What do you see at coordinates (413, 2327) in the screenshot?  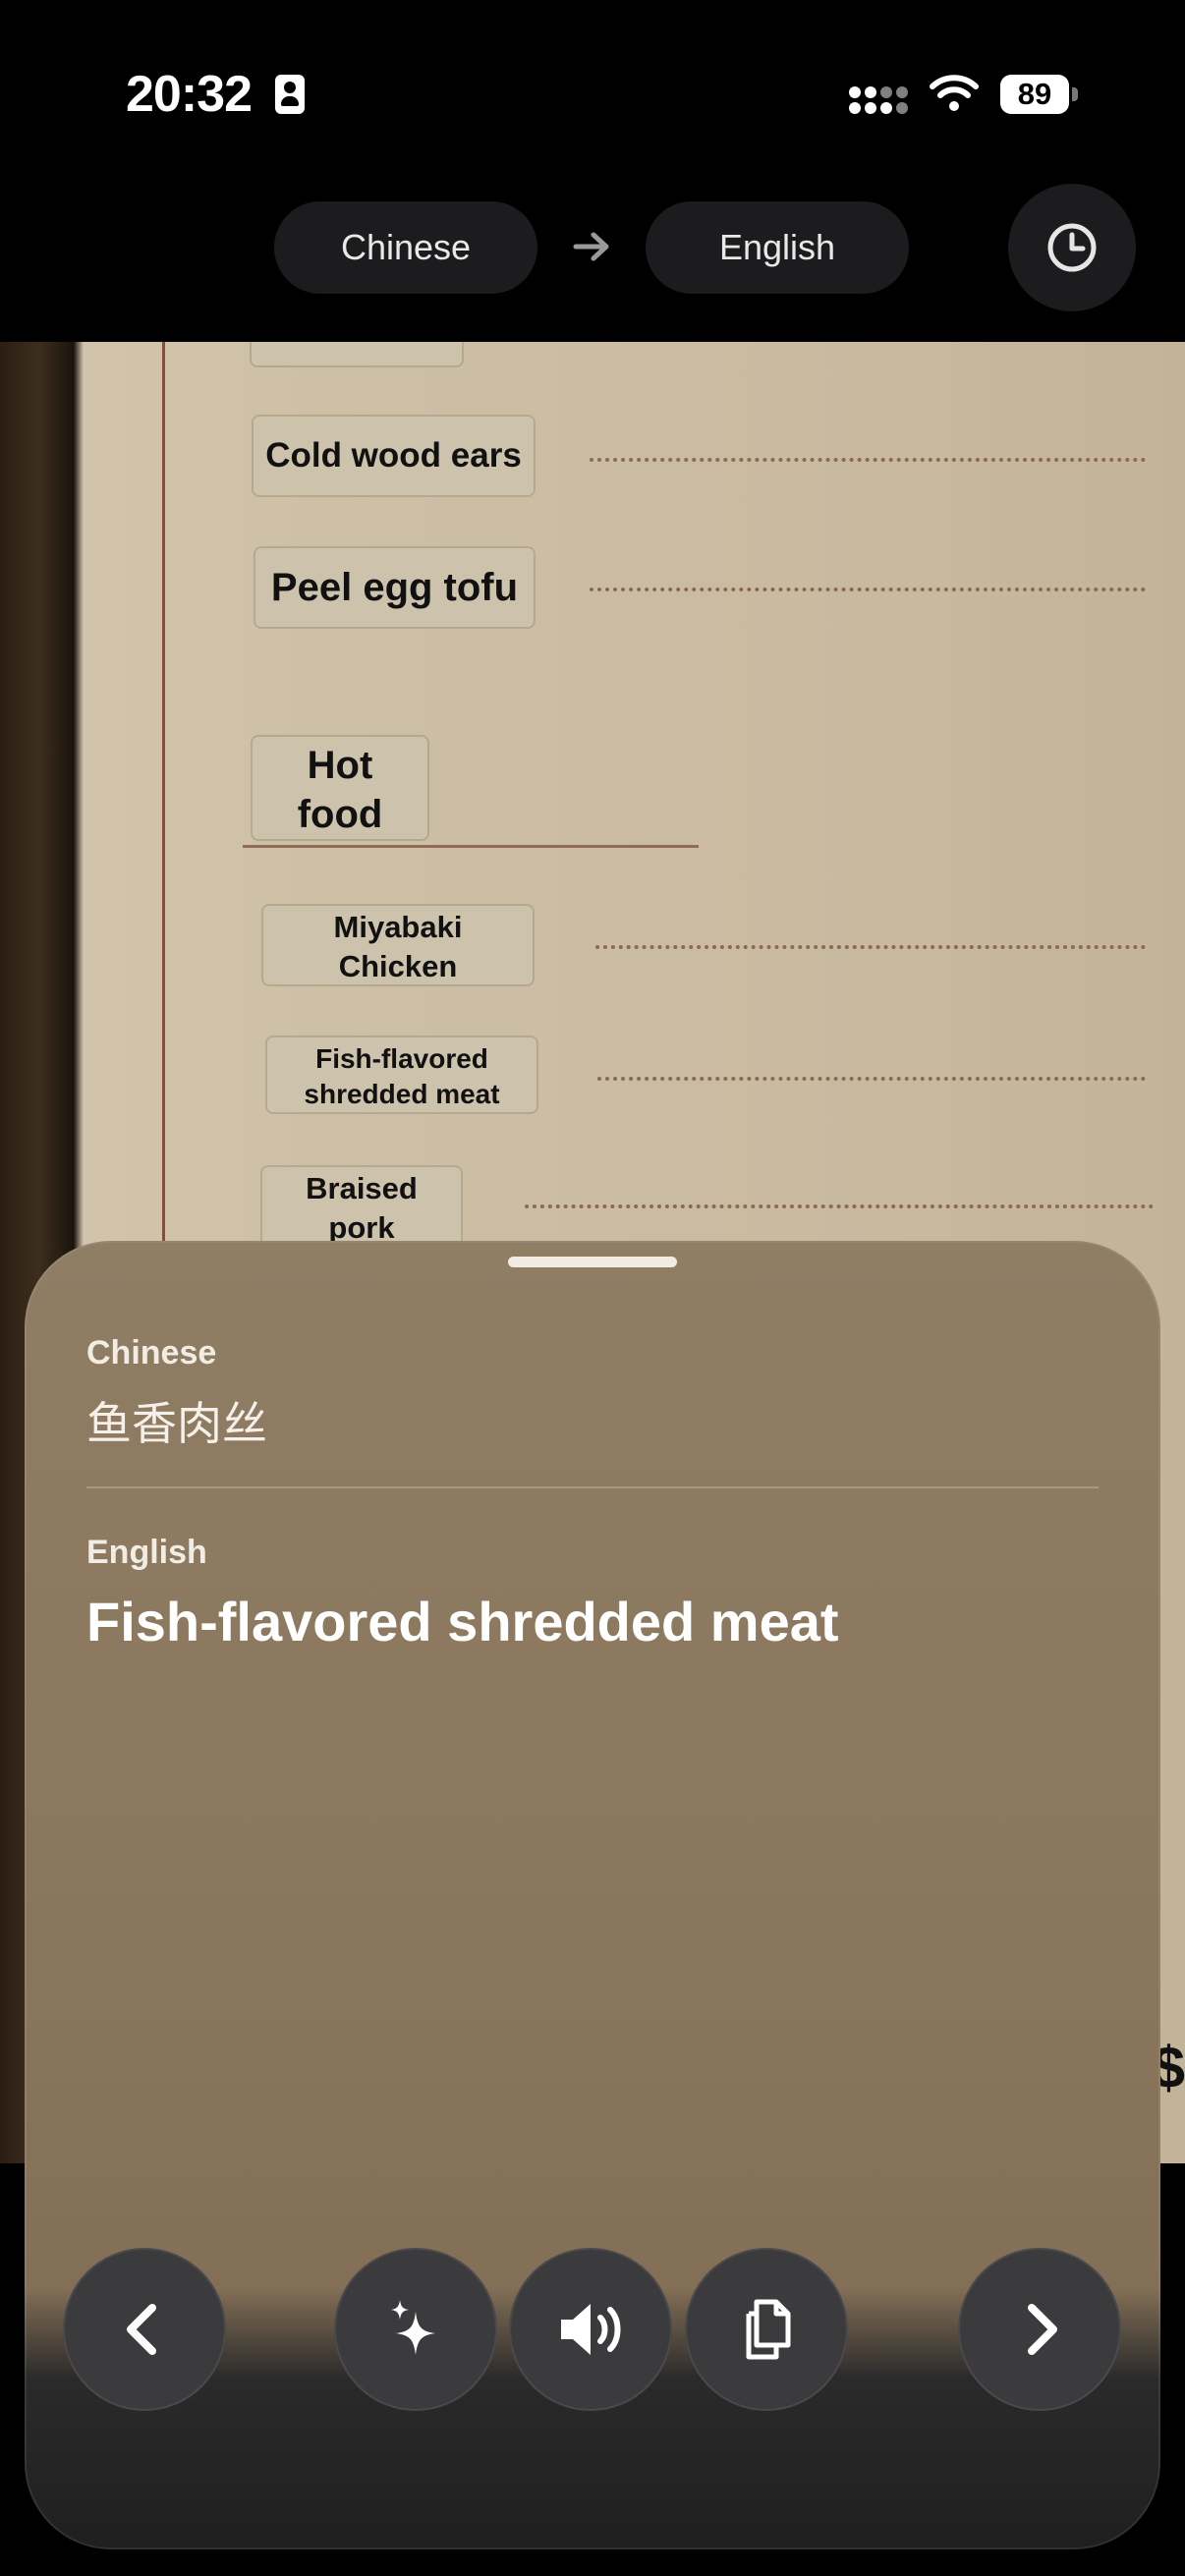 I see `sparkles-icon` at bounding box center [413, 2327].